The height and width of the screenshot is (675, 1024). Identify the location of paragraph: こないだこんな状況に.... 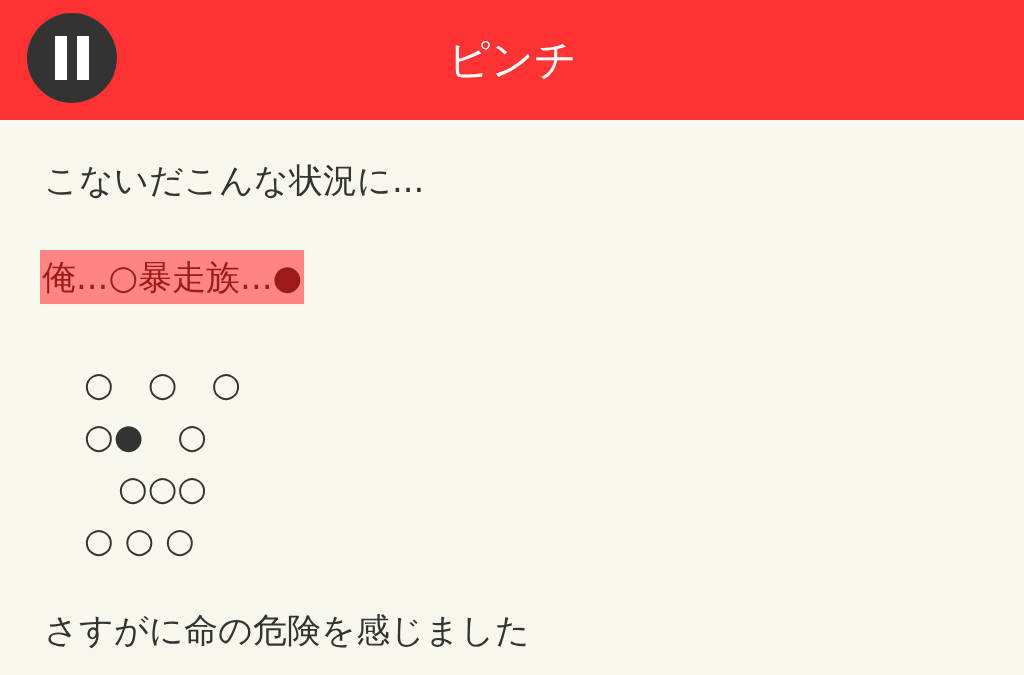
(235, 180).